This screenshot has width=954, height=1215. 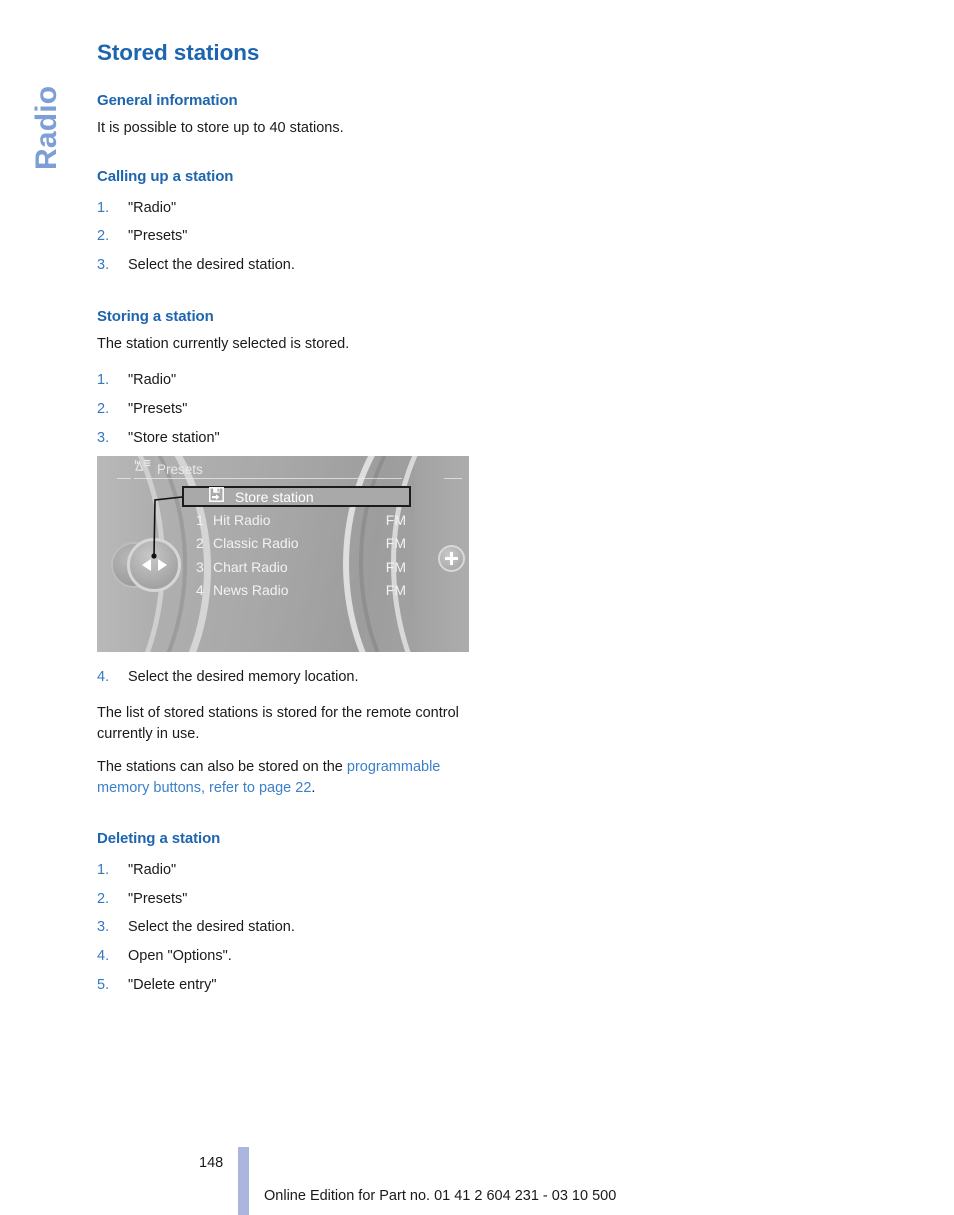 I want to click on header-divider-left, so click(x=124, y=478).